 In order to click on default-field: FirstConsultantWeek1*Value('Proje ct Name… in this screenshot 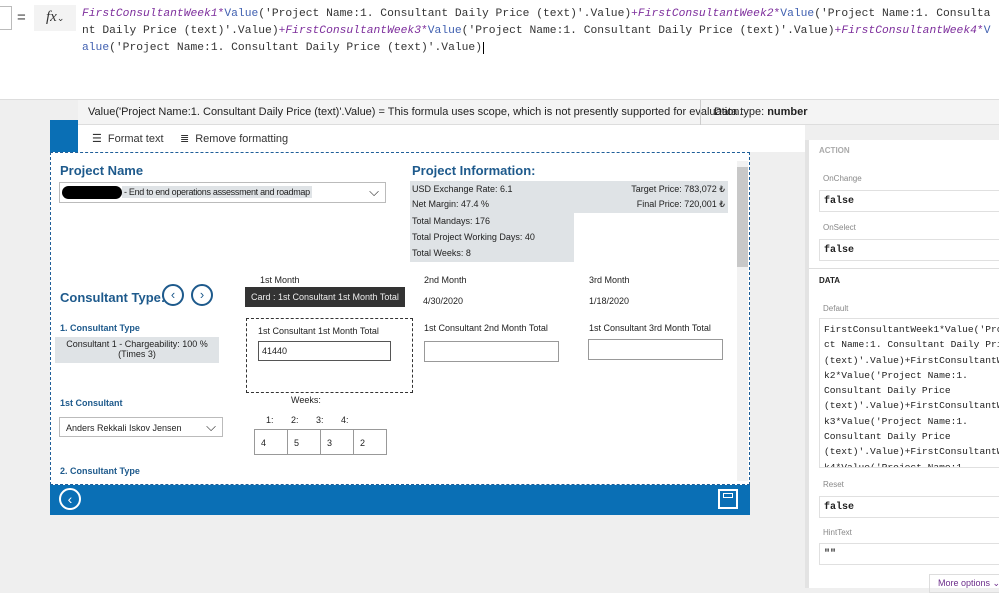, I will do `click(909, 393)`.